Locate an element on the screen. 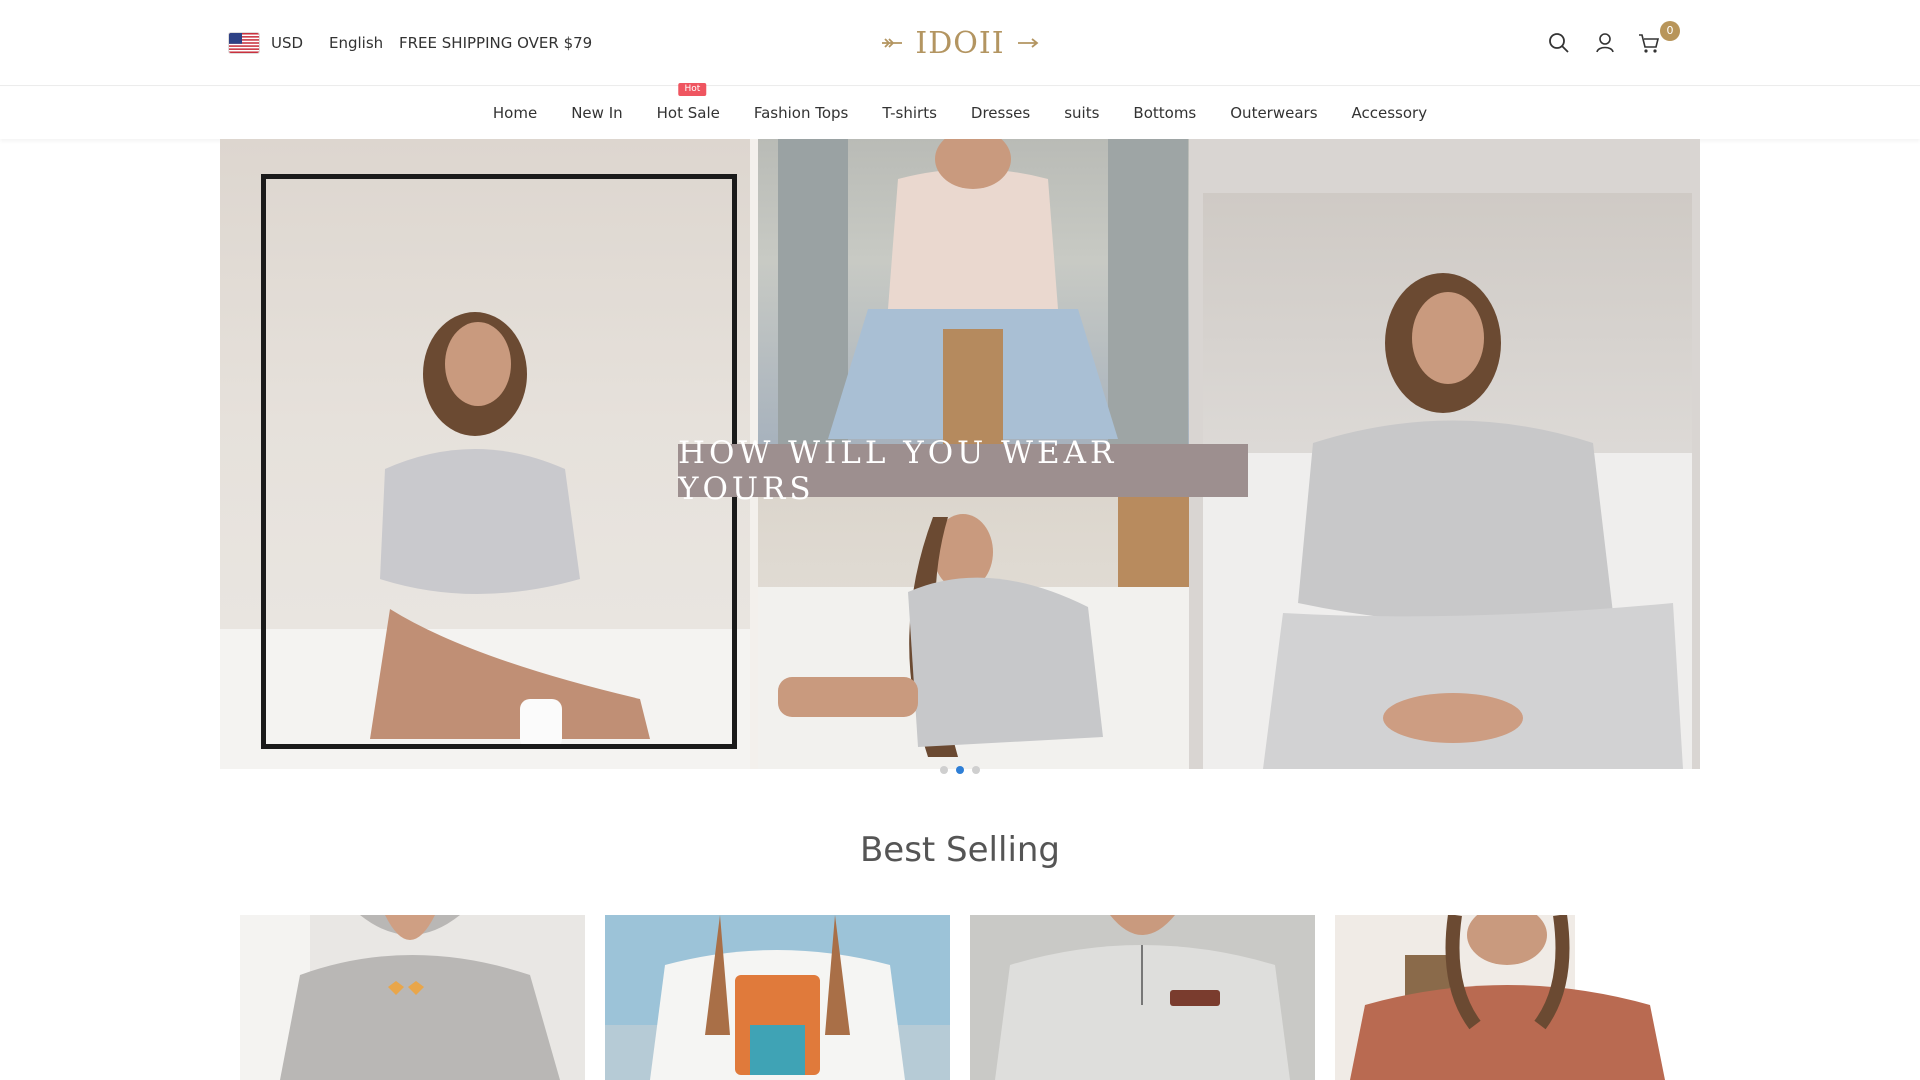  nav-item-home: Home is located at coordinates (515, 113).